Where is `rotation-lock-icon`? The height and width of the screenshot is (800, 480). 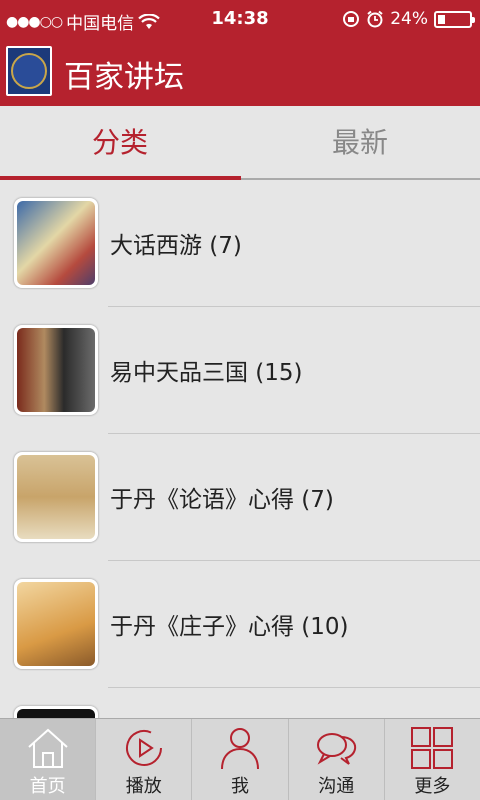
rotation-lock-icon is located at coordinates (351, 19).